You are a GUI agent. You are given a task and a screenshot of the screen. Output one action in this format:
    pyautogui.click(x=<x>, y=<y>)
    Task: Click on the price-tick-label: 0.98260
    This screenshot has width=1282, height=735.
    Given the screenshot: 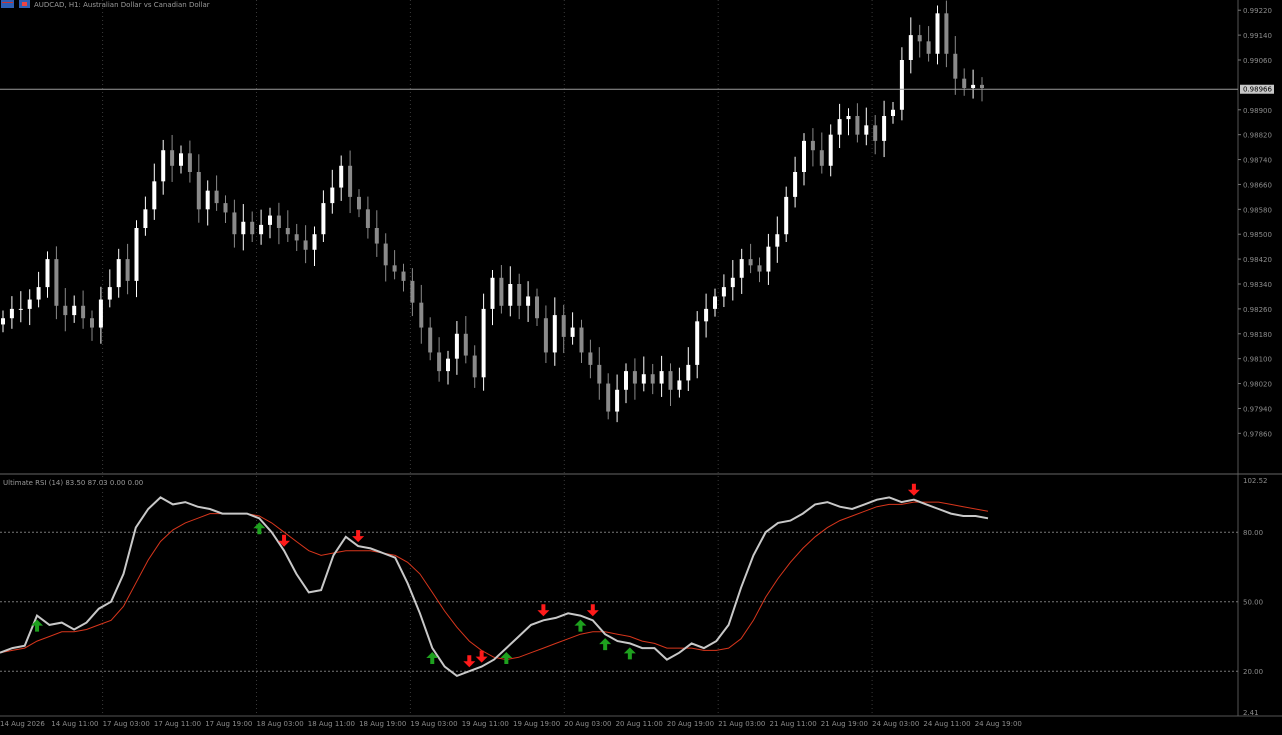 What is the action you would take?
    pyautogui.click(x=1257, y=310)
    